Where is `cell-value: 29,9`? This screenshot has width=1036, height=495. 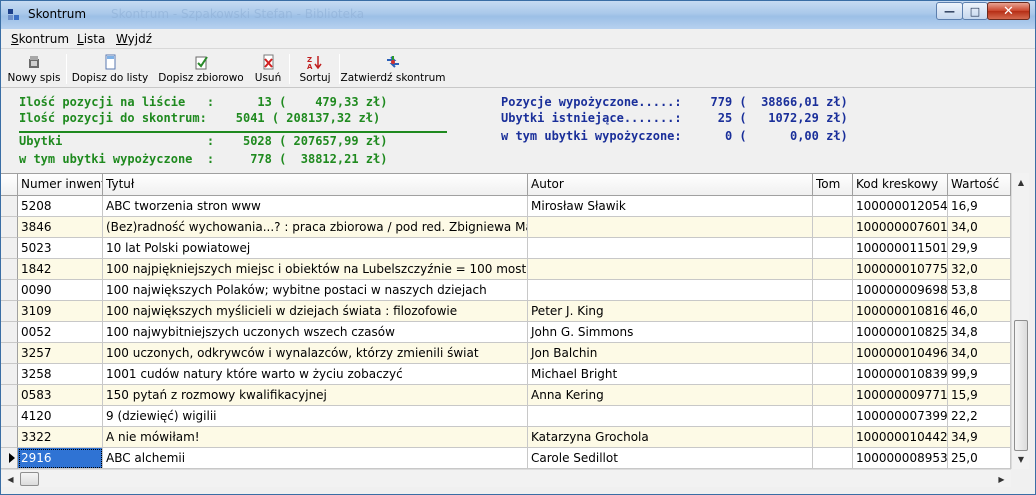 cell-value: 29,9 is located at coordinates (979, 248).